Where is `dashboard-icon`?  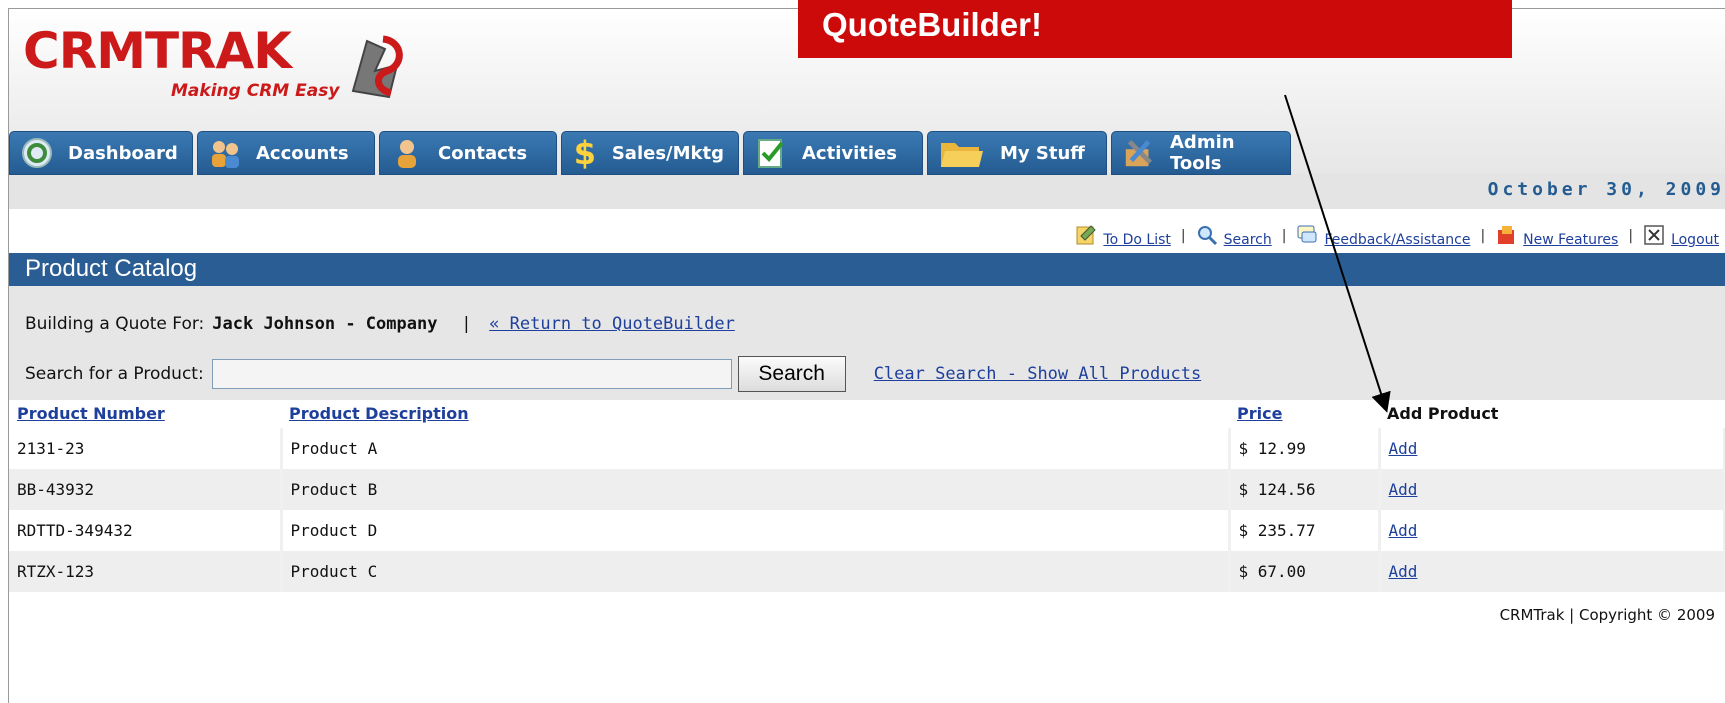
dashboard-icon is located at coordinates (37, 153).